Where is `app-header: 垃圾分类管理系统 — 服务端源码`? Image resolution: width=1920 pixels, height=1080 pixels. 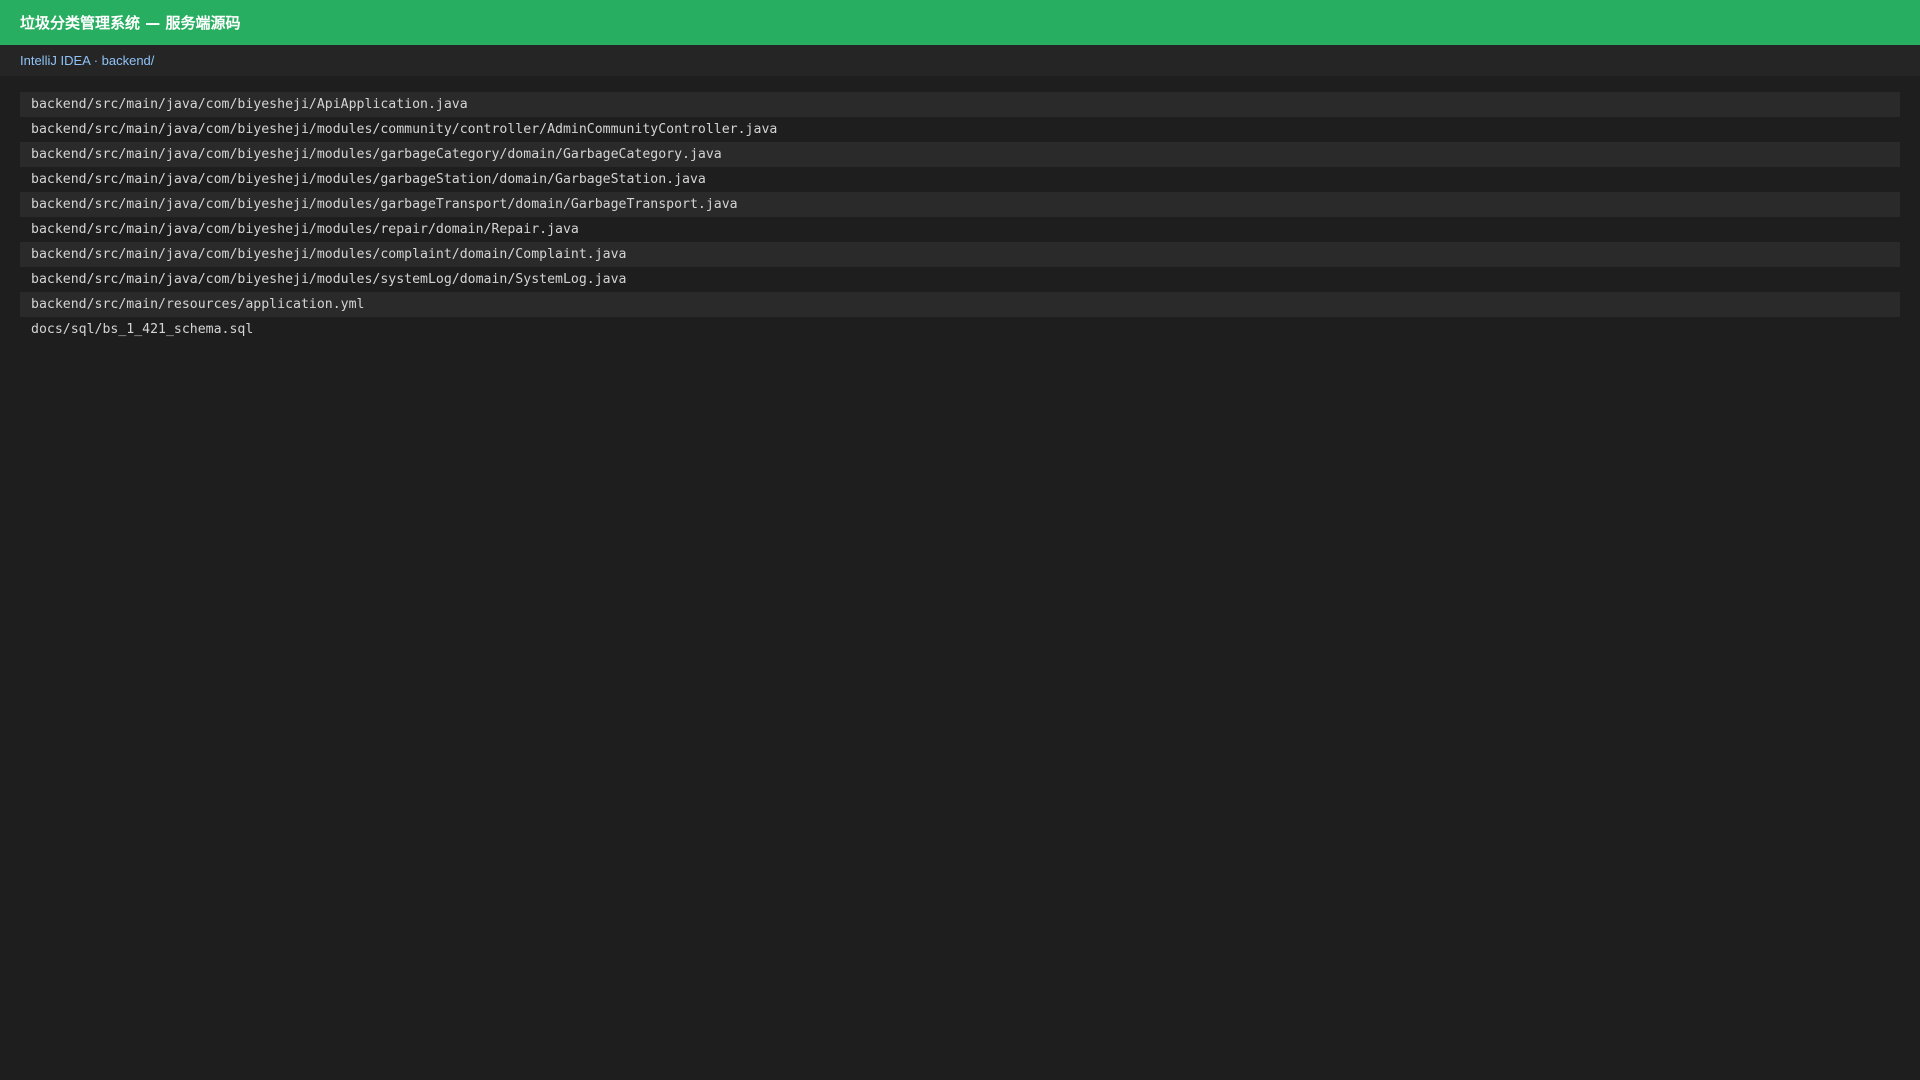 app-header: 垃圾分类管理系统 — 服务端源码 is located at coordinates (960, 22).